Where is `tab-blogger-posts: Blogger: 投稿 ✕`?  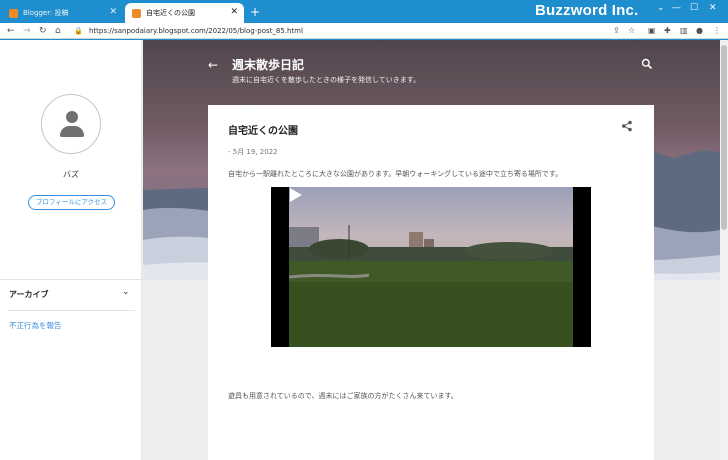 tab-blogger-posts: Blogger: 投稿 ✕ is located at coordinates (62, 13).